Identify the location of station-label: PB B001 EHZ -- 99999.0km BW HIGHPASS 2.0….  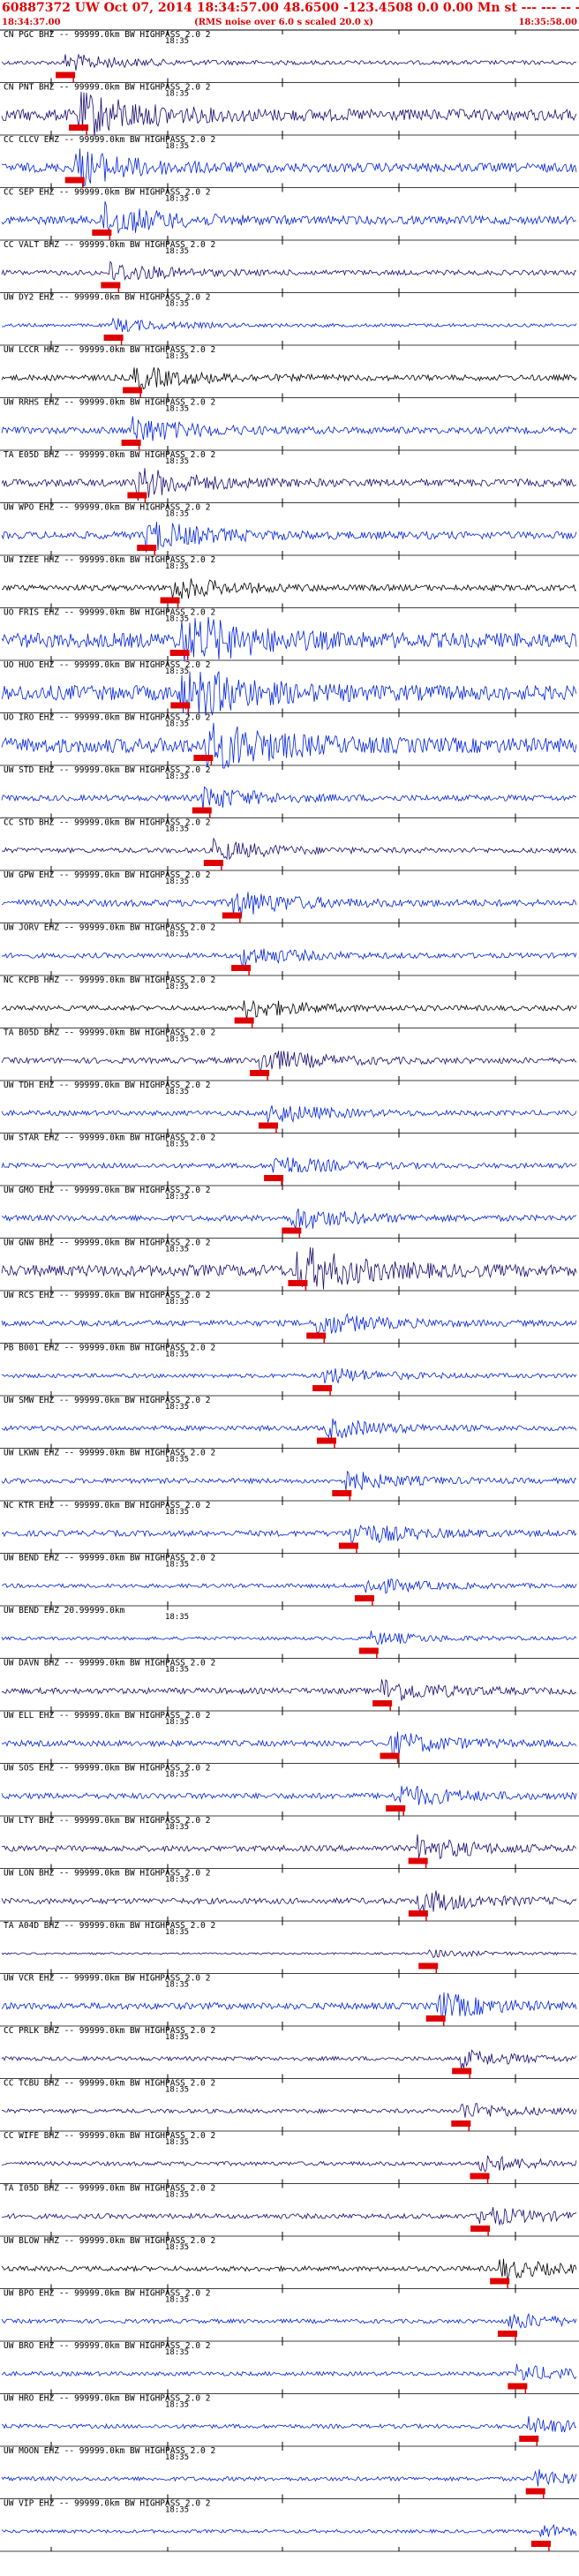
(109, 1349).